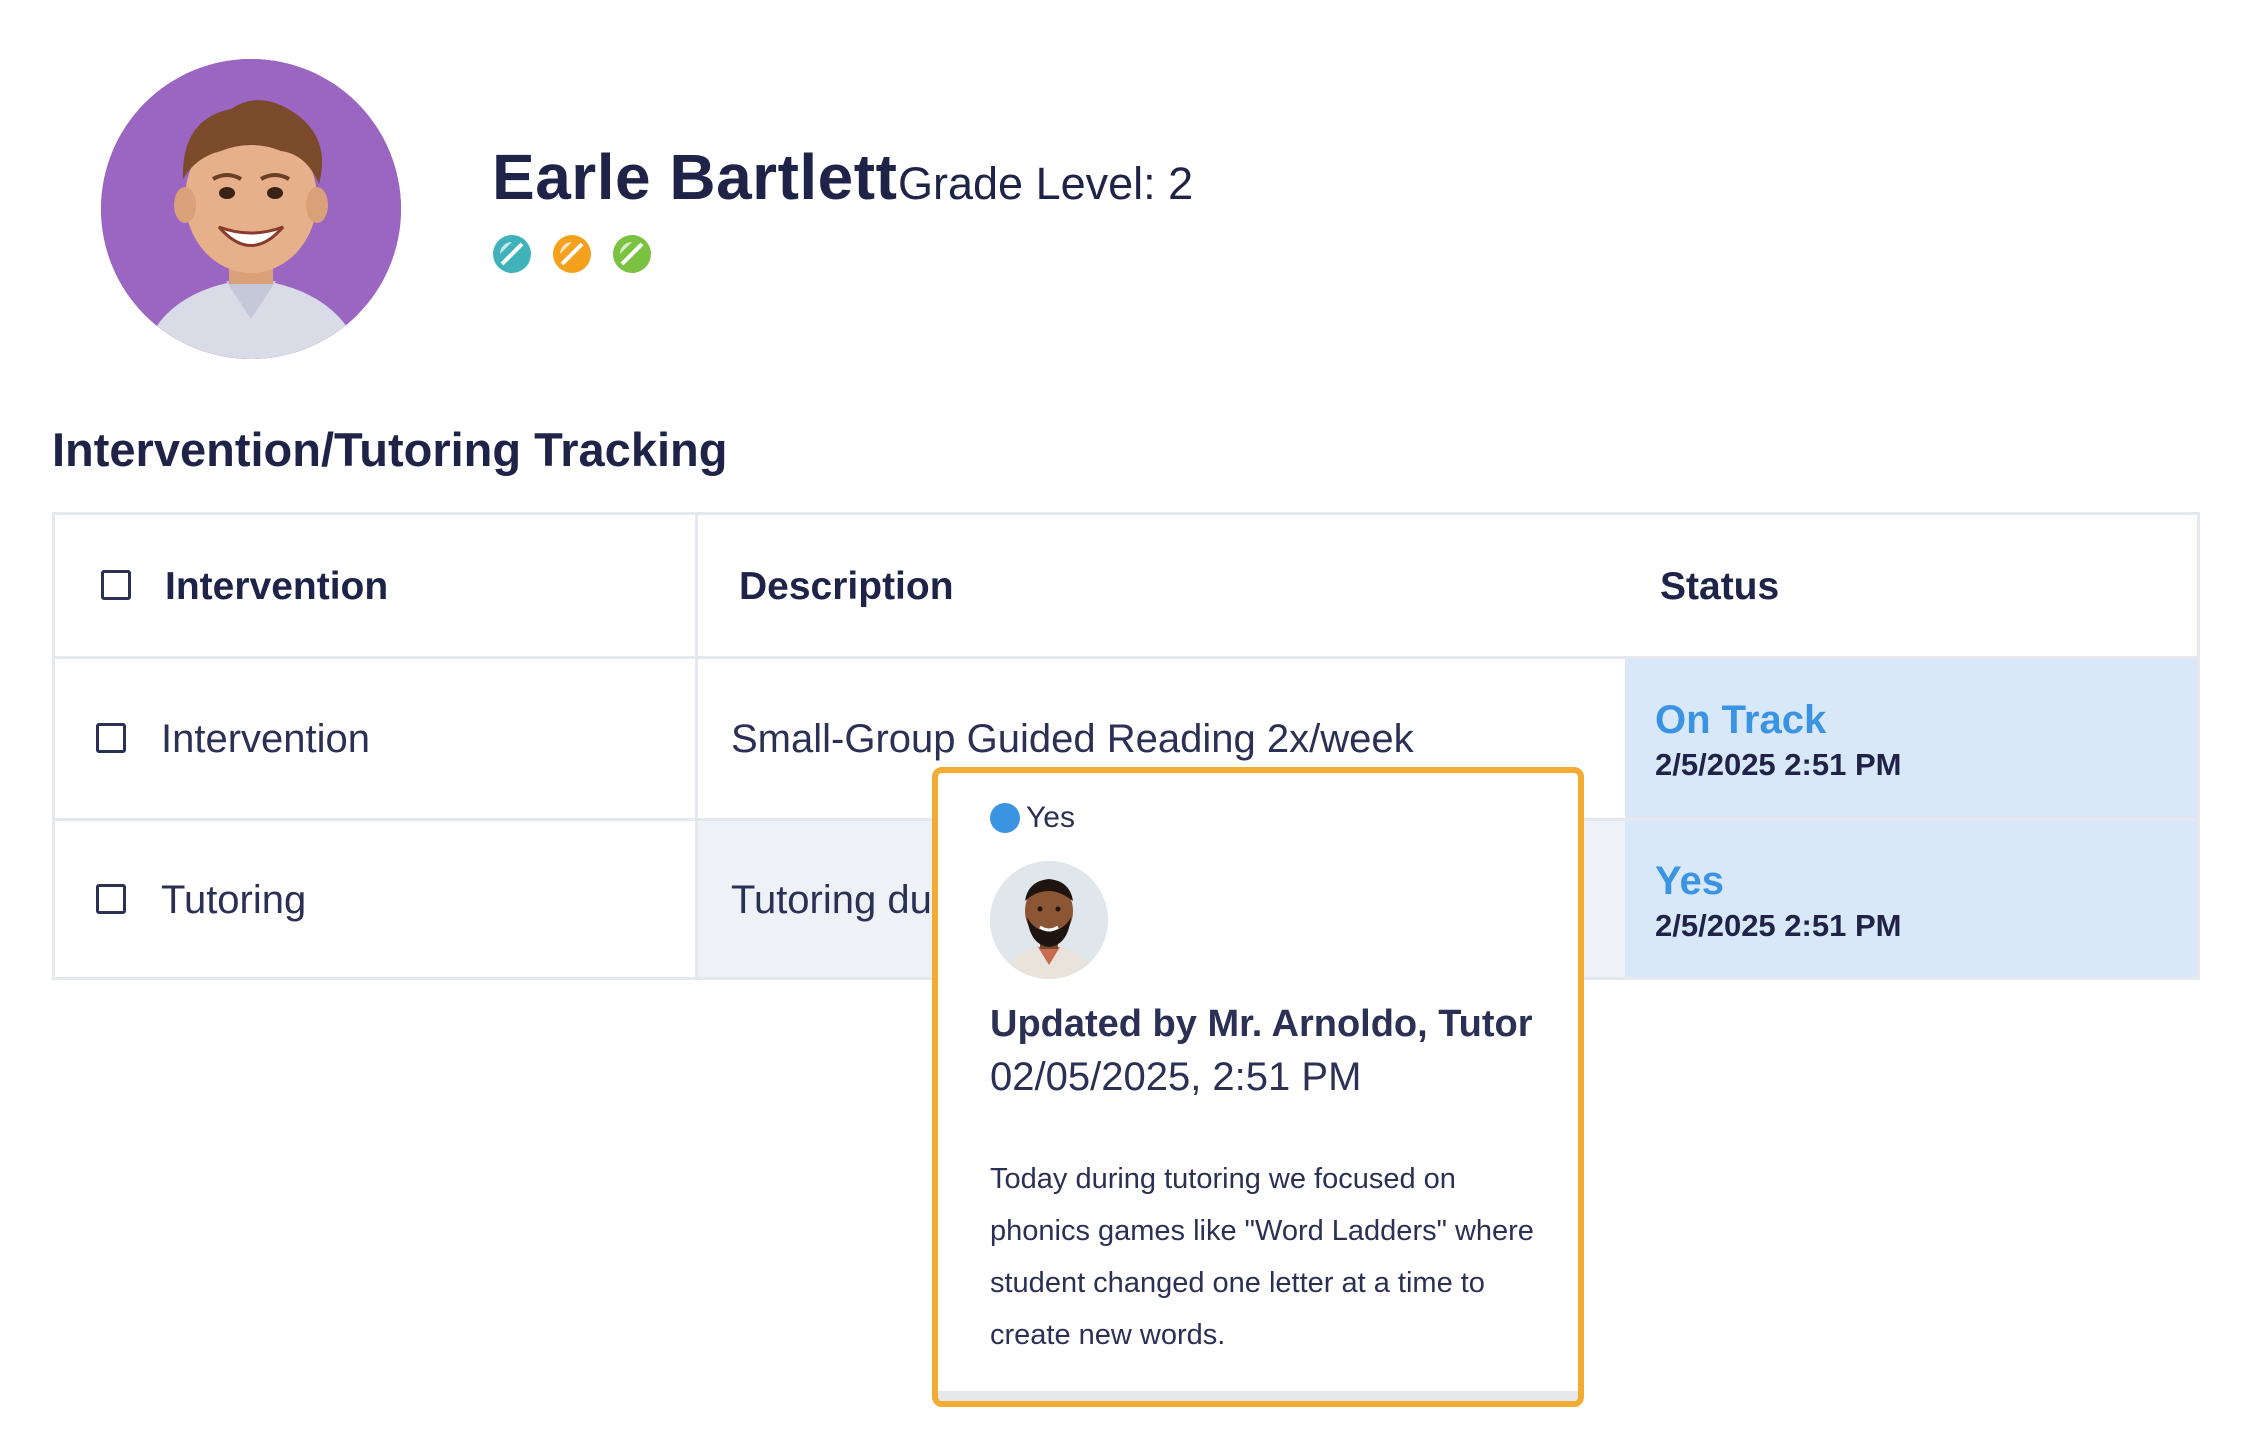 The image size is (2256, 1440). I want to click on header-intervention: Intervention, so click(276, 587).